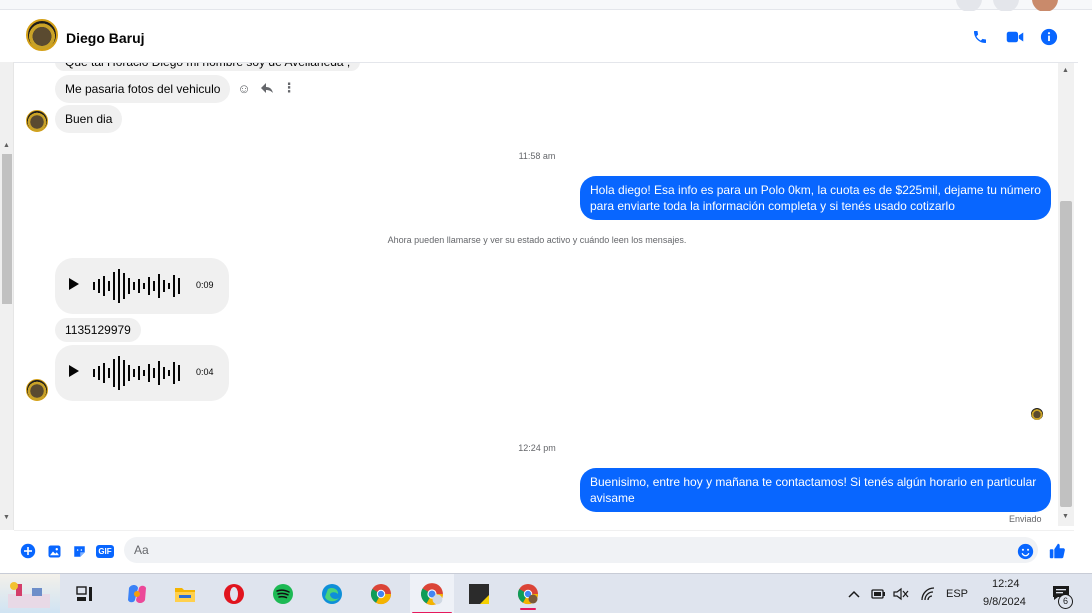 The height and width of the screenshot is (613, 1092). What do you see at coordinates (85, 594) in the screenshot?
I see `task-view-icon` at bounding box center [85, 594].